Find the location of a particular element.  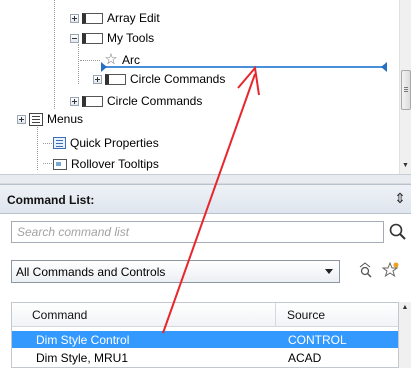

tree-item-rollover-tooltips: Rollover Tooltips is located at coordinates (106, 164).